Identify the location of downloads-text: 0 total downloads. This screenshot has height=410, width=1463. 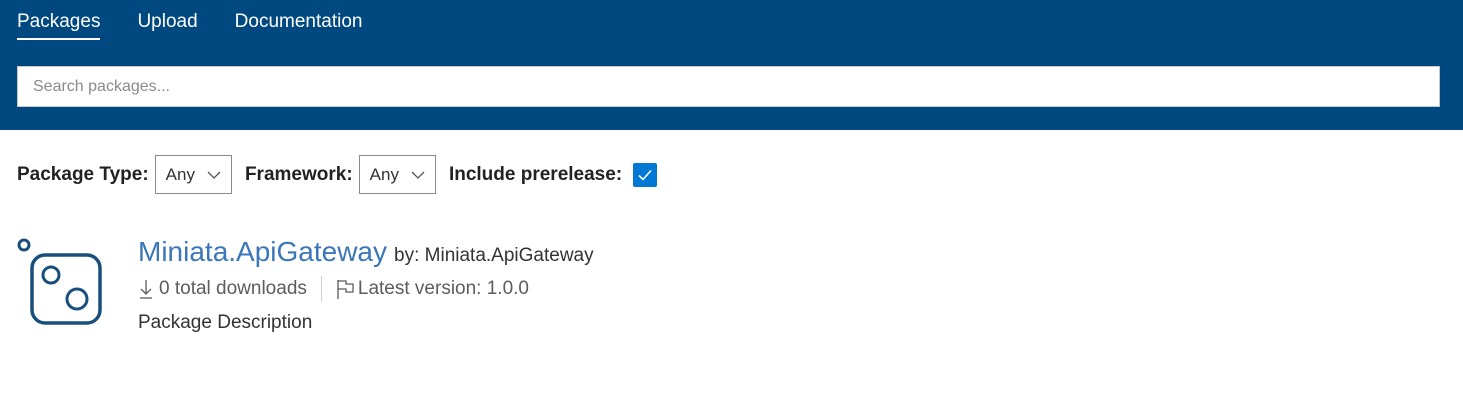
(233, 288).